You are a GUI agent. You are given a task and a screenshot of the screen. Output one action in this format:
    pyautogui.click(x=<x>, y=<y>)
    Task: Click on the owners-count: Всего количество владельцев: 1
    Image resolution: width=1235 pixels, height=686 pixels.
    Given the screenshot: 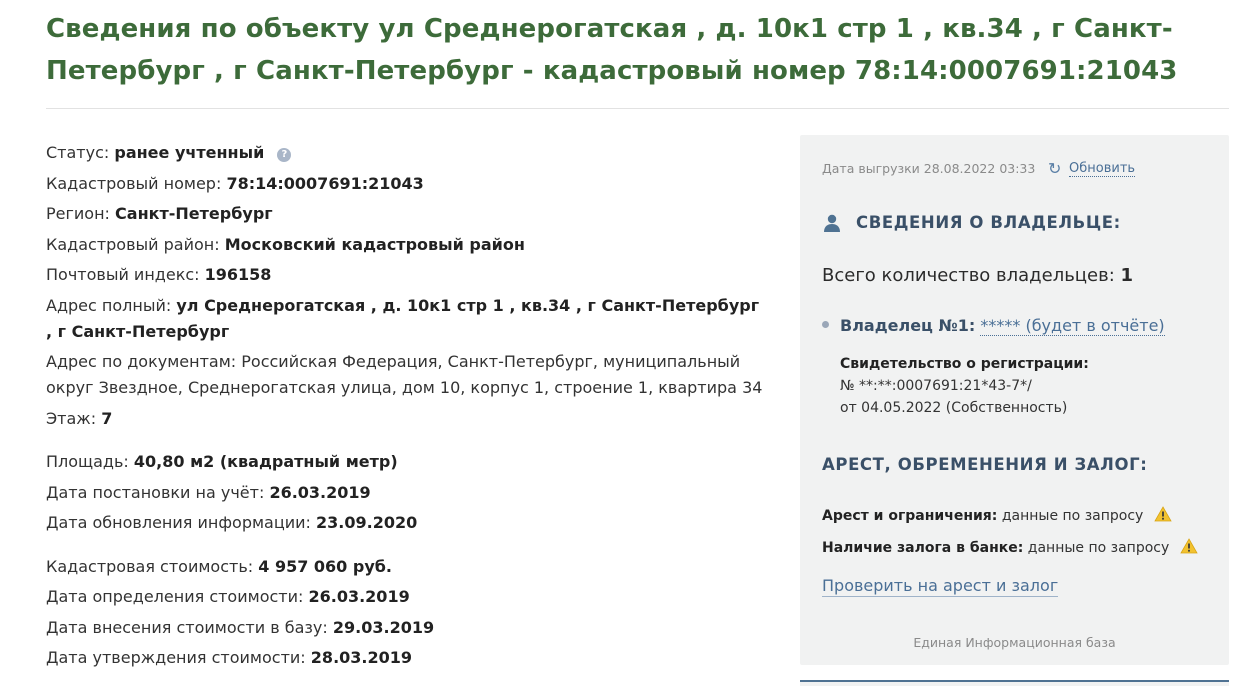 What is the action you would take?
    pyautogui.click(x=977, y=275)
    